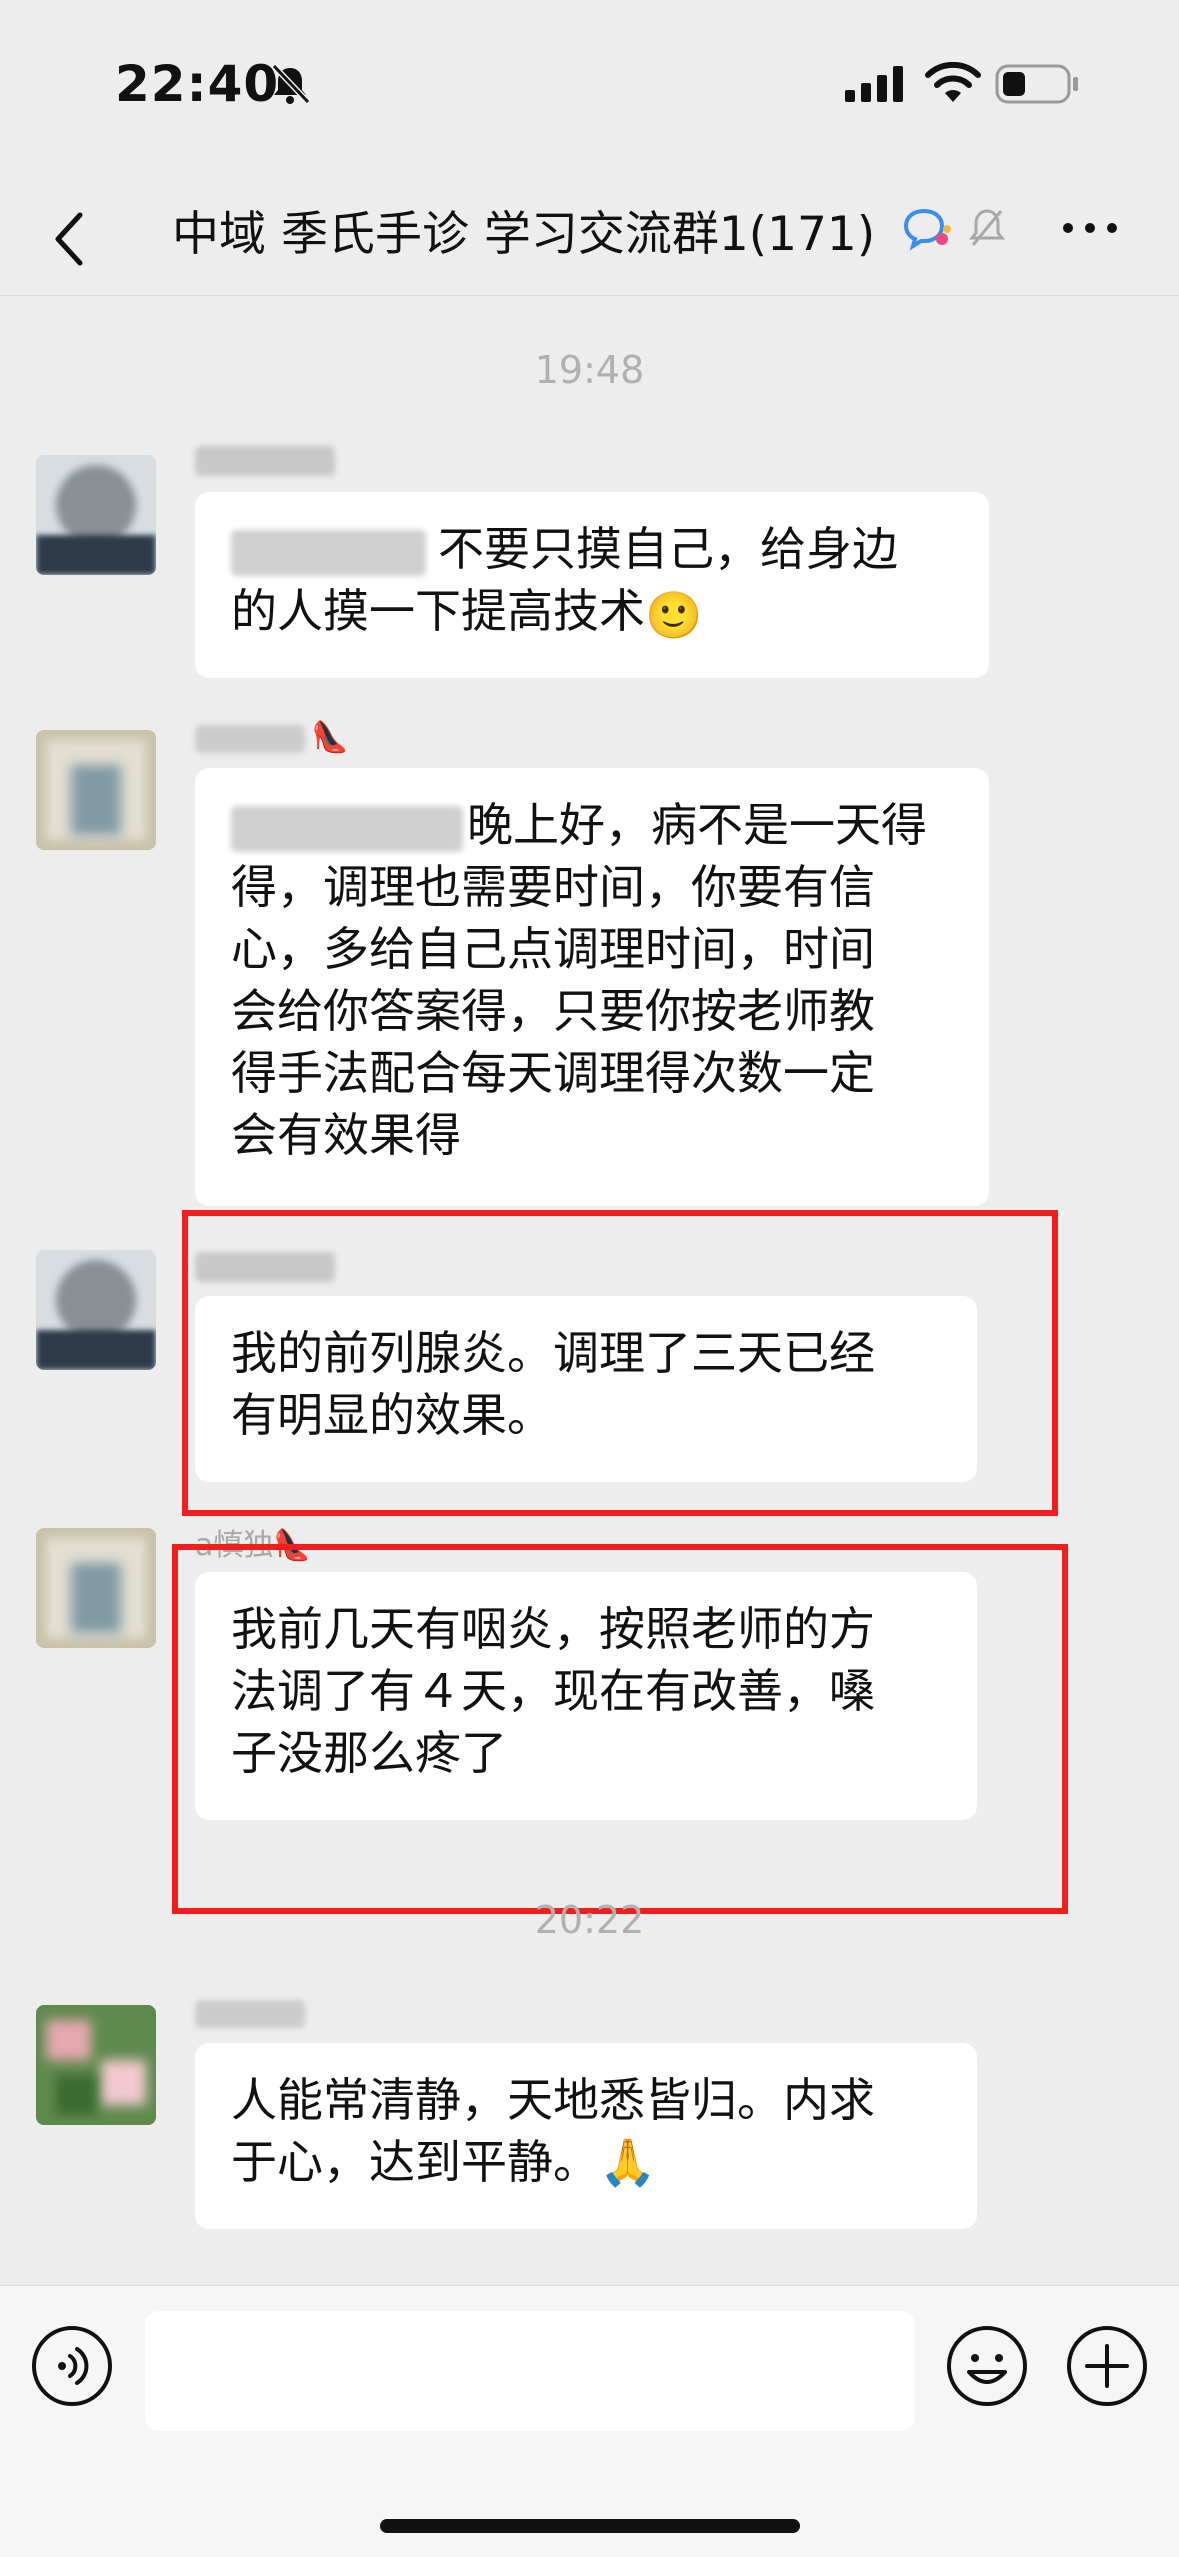 The width and height of the screenshot is (1179, 2557). I want to click on message-text: 于心，达到平静。🙏, so click(444, 2162).